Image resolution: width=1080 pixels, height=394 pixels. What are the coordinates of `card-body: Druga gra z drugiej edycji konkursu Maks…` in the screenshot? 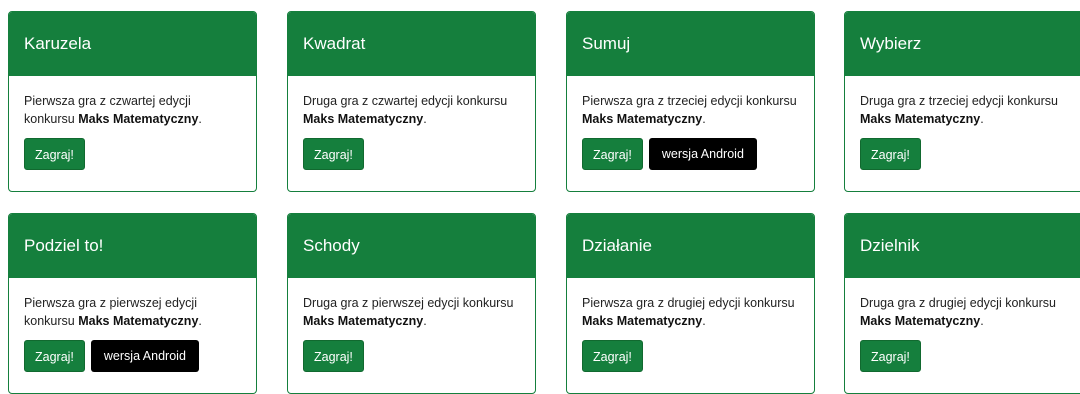 It's located at (962, 325).